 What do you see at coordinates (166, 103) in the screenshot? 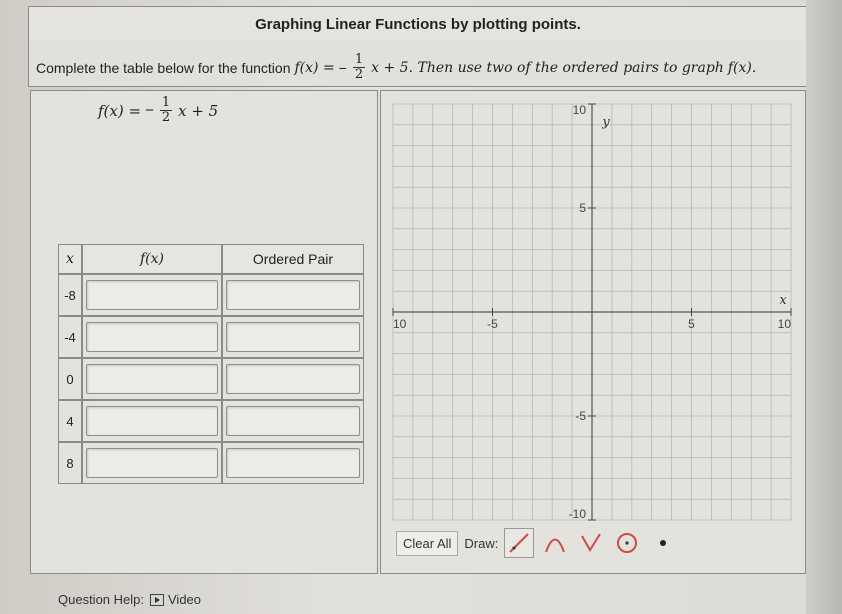
I see `formula-numerator: 1` at bounding box center [166, 103].